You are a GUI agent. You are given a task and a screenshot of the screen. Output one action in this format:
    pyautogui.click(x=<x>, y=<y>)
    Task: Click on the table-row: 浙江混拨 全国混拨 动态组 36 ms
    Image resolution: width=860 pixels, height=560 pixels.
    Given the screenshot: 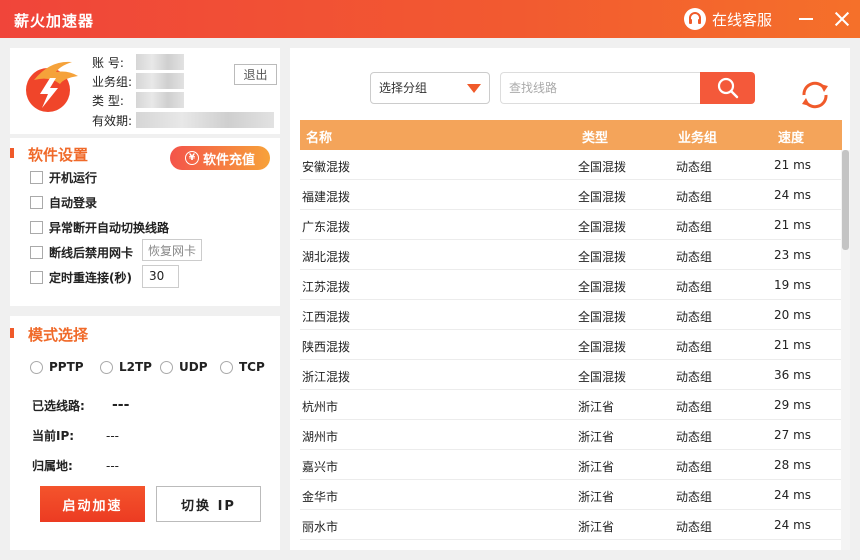 What is the action you would take?
    pyautogui.click(x=571, y=375)
    